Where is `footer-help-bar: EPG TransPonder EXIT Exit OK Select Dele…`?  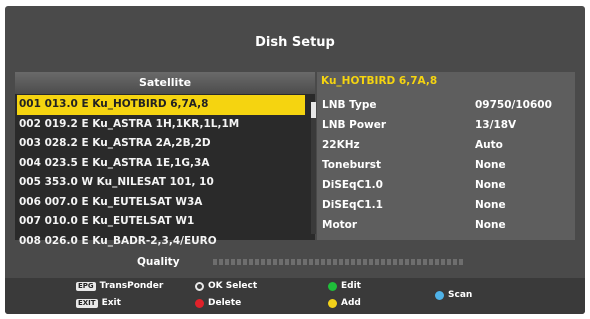
footer-help-bar: EPG TransPonder EXIT Exit OK Select Dele… is located at coordinates (295, 296).